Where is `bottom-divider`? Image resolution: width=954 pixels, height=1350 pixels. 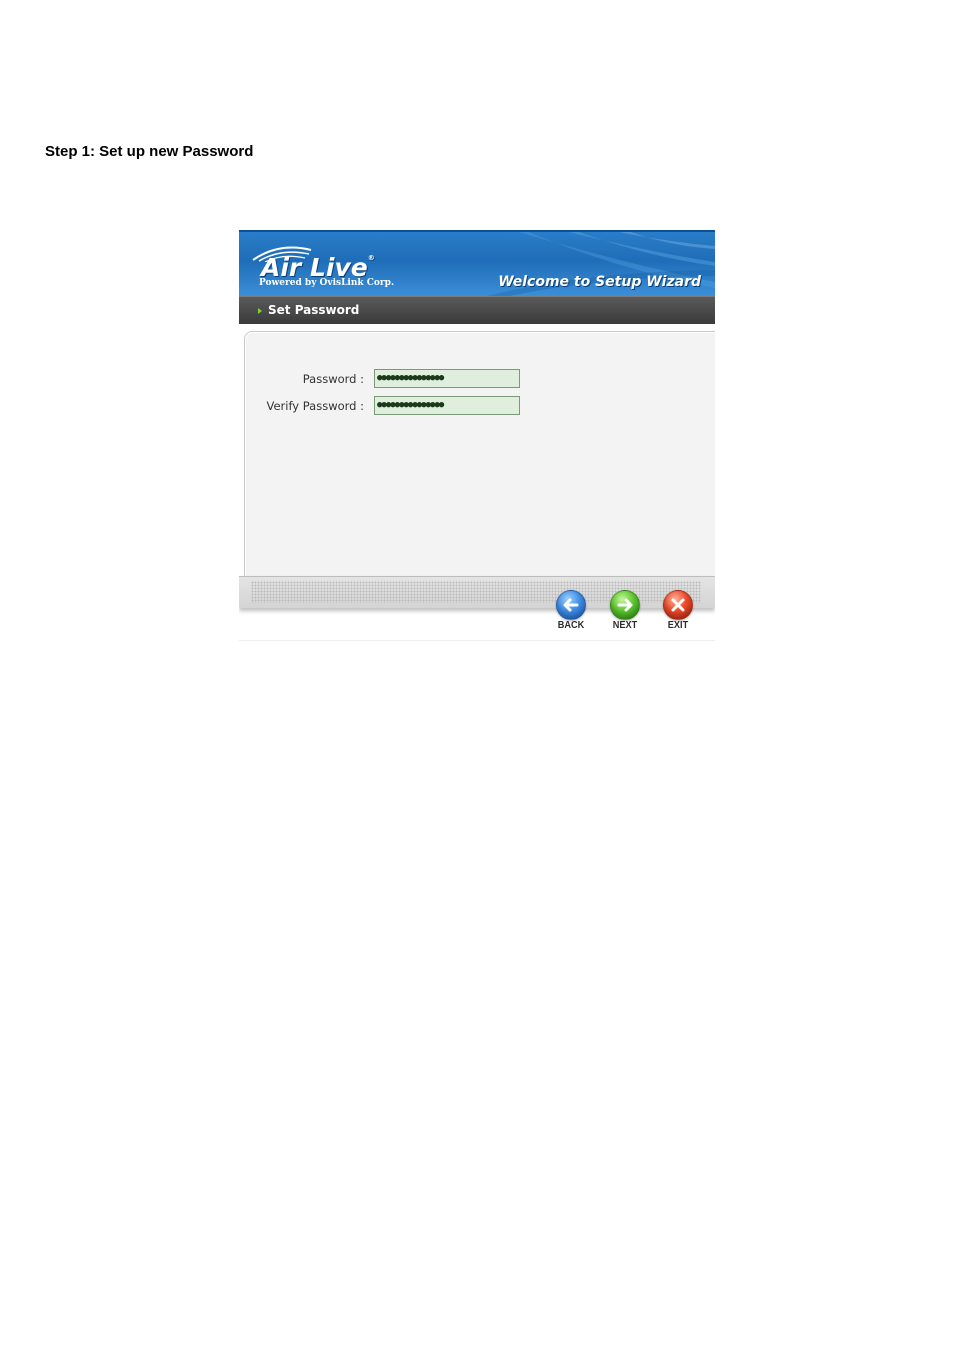
bottom-divider is located at coordinates (477, 640).